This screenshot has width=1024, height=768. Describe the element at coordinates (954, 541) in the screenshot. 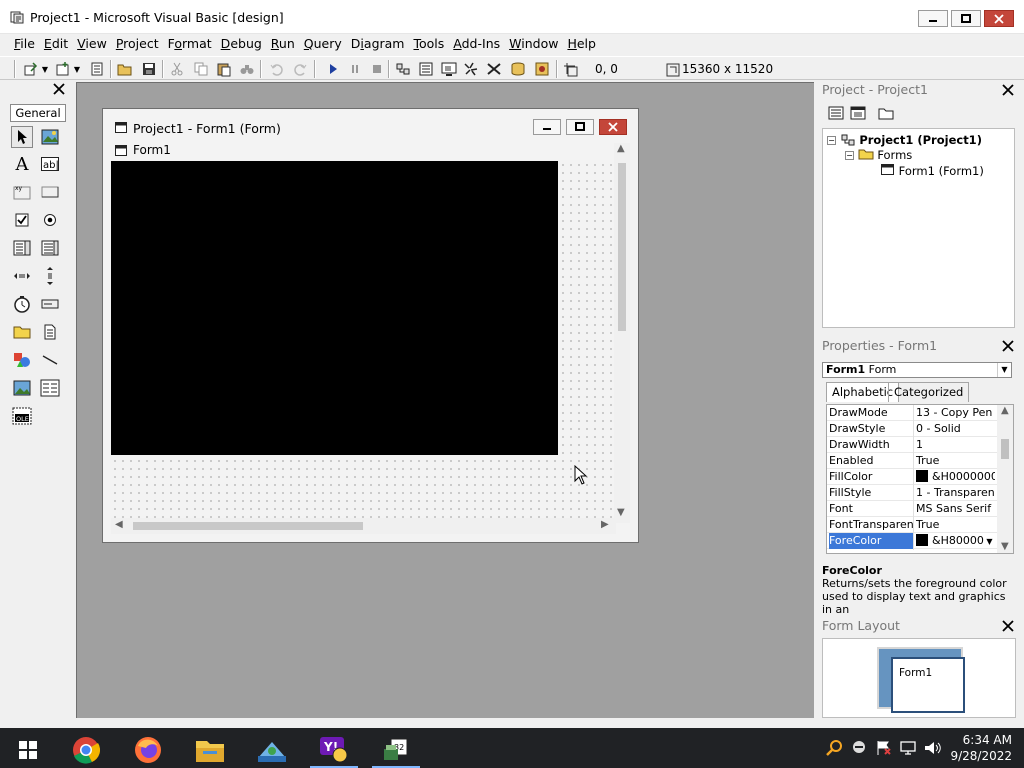

I see `property-value: &H80000 ▼` at that location.